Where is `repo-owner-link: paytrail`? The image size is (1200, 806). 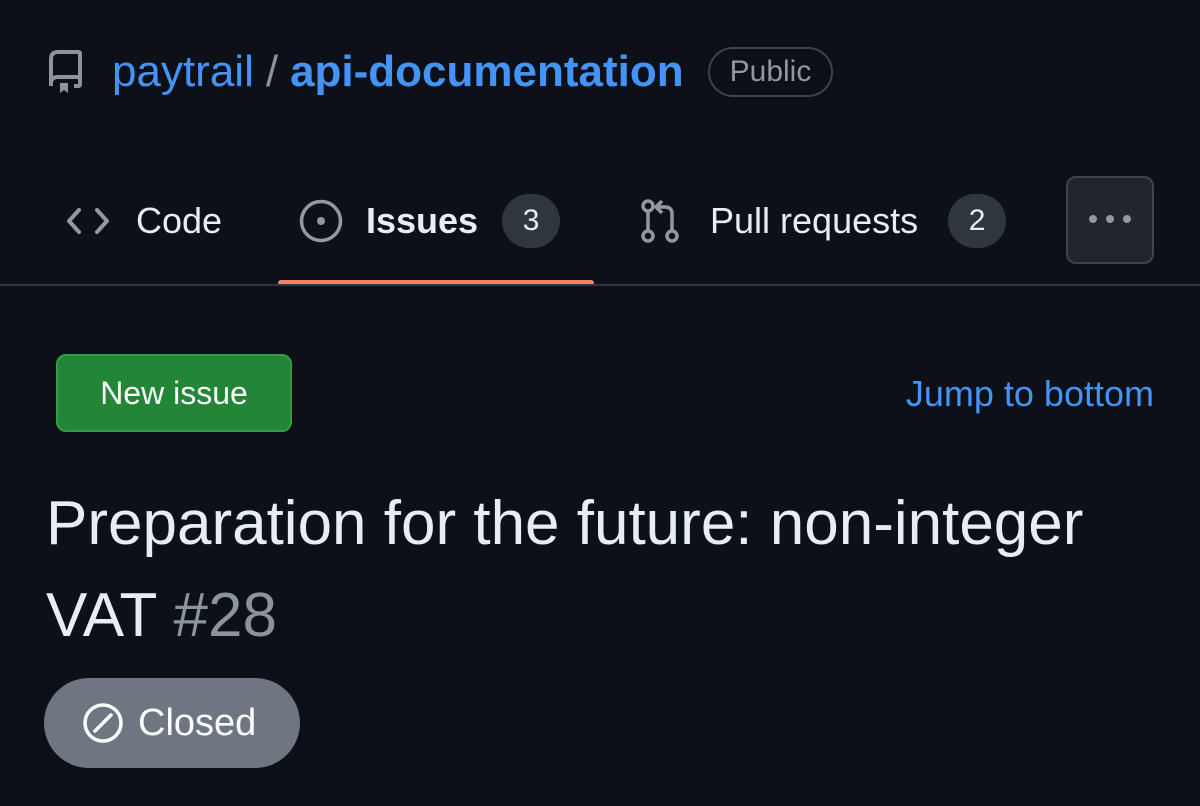
repo-owner-link: paytrail is located at coordinates (183, 72).